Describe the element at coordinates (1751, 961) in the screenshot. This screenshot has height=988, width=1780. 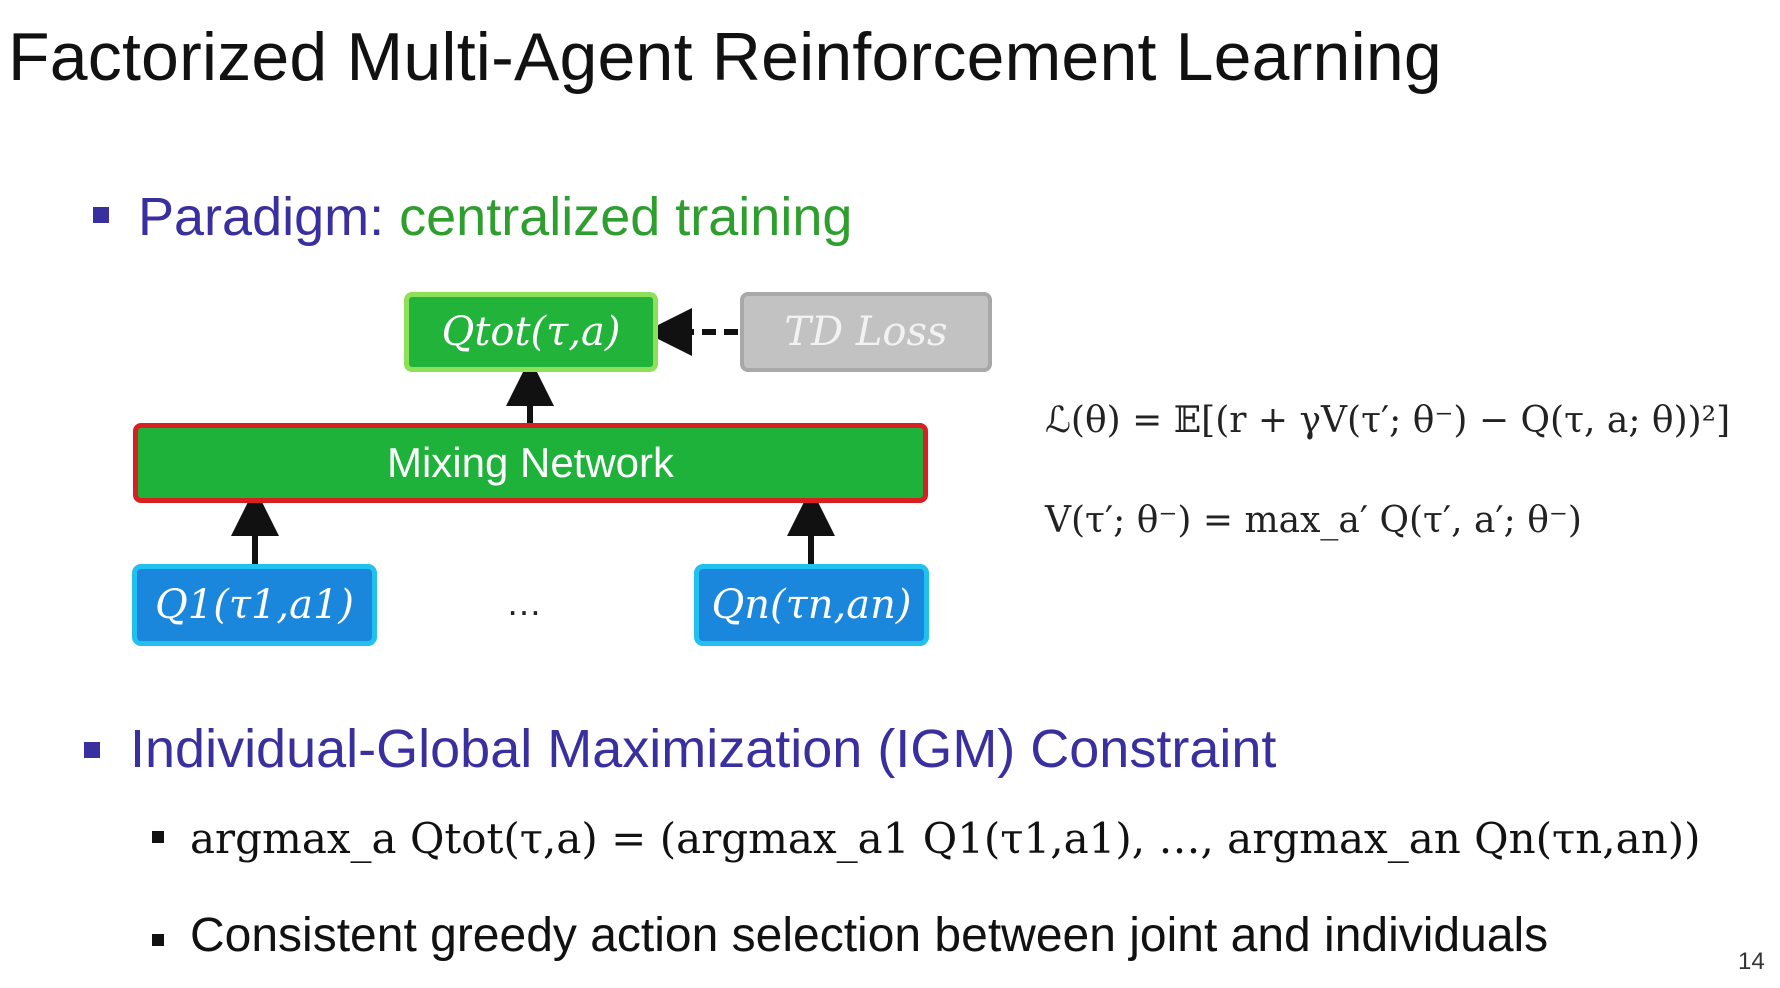
I see `page-number: 14` at that location.